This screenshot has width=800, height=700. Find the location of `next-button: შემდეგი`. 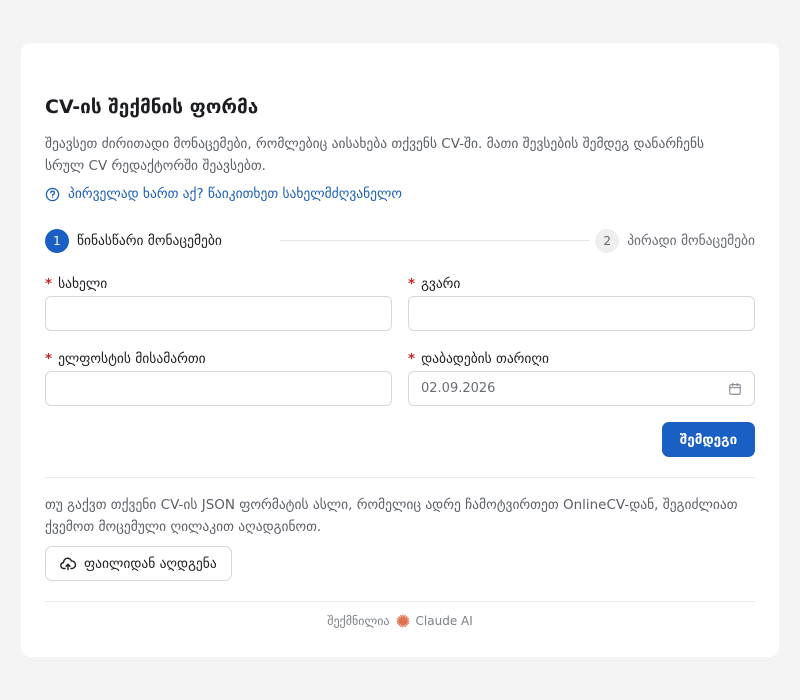

next-button: შემდეგი is located at coordinates (708, 439).